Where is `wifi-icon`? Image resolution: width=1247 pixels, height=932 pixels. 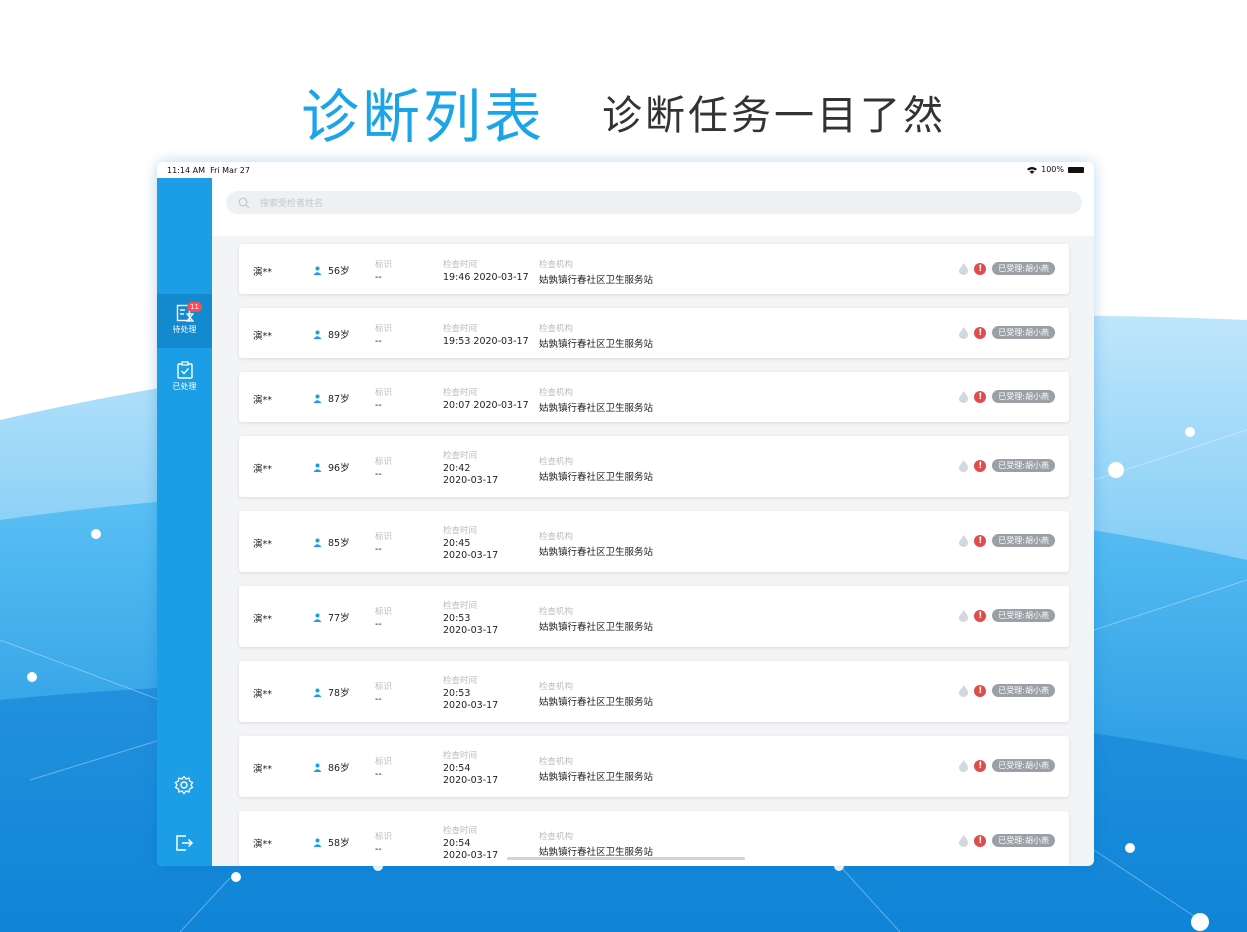 wifi-icon is located at coordinates (1032, 170).